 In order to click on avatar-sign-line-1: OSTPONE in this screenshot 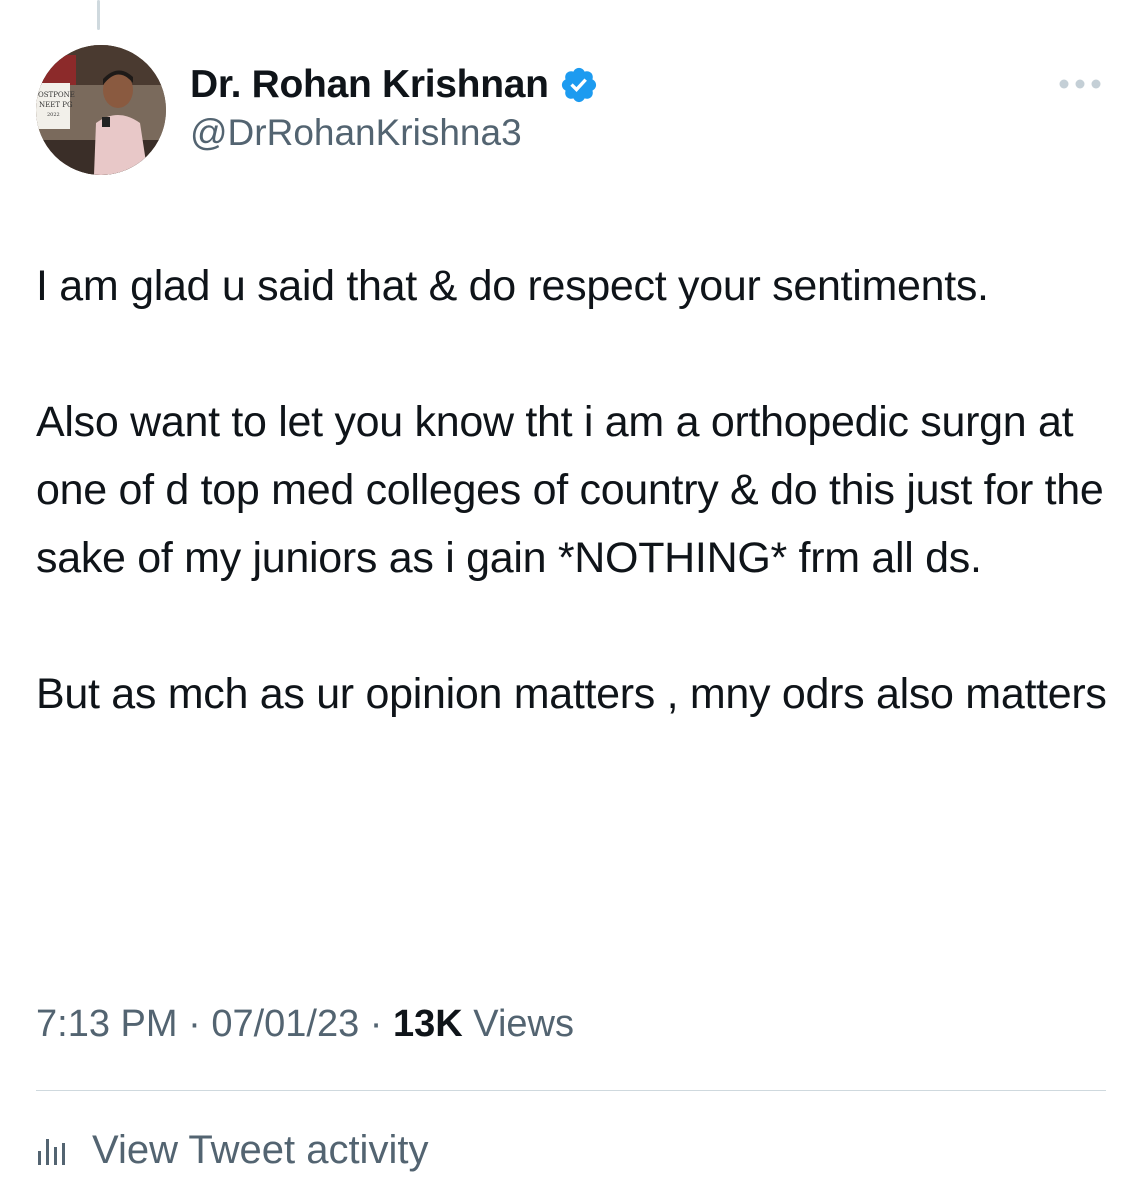, I will do `click(56, 95)`.